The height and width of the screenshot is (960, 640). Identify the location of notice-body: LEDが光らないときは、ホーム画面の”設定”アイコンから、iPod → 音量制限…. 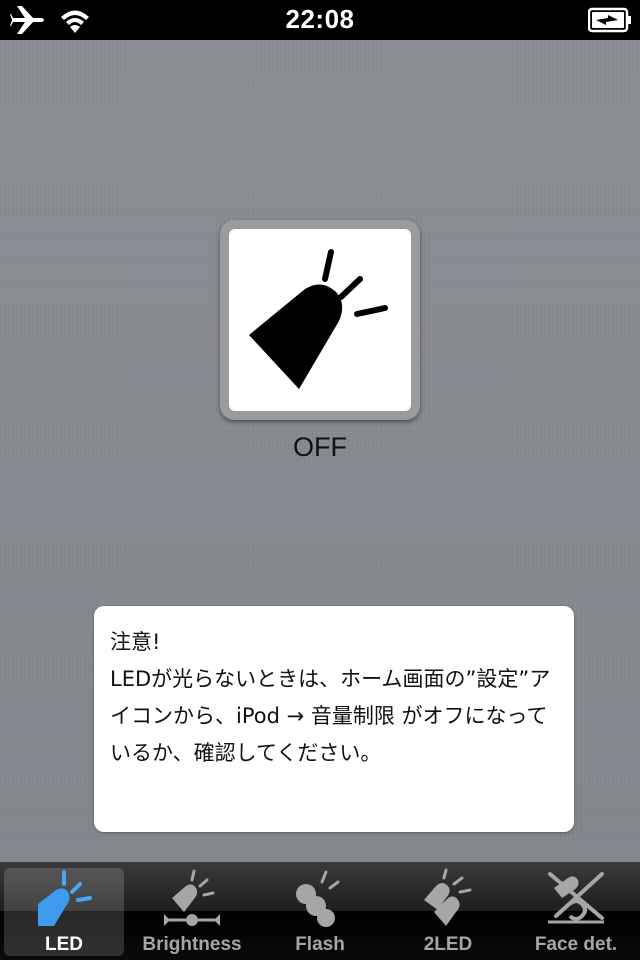
(330, 716).